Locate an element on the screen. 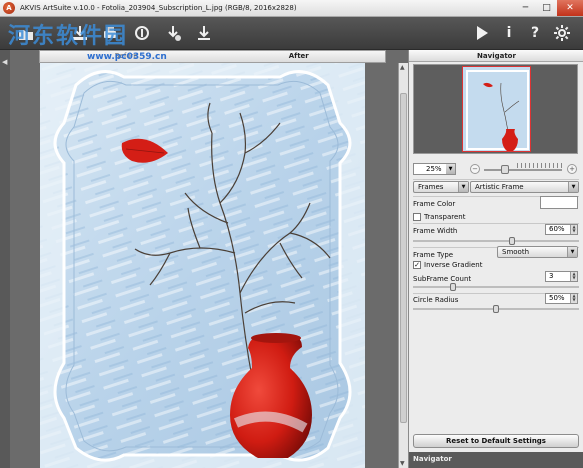  navigator-preview is located at coordinates (495, 109).